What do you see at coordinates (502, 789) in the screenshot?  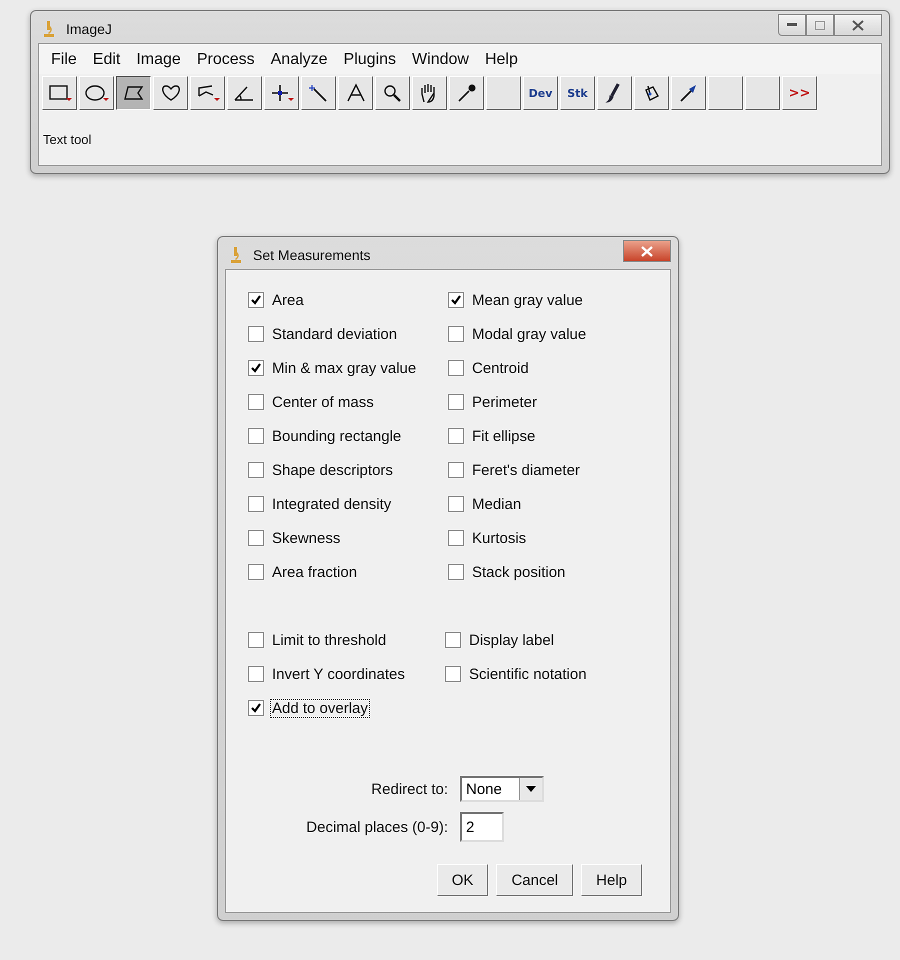 I see `redirect-dropdown: None` at bounding box center [502, 789].